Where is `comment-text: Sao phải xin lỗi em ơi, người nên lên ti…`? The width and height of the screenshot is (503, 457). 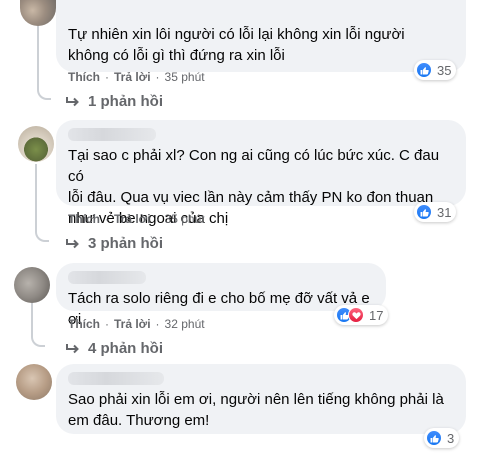
comment-text: Sao phải xin lỗi em ơi, người nên lên ti… is located at coordinates (256, 410).